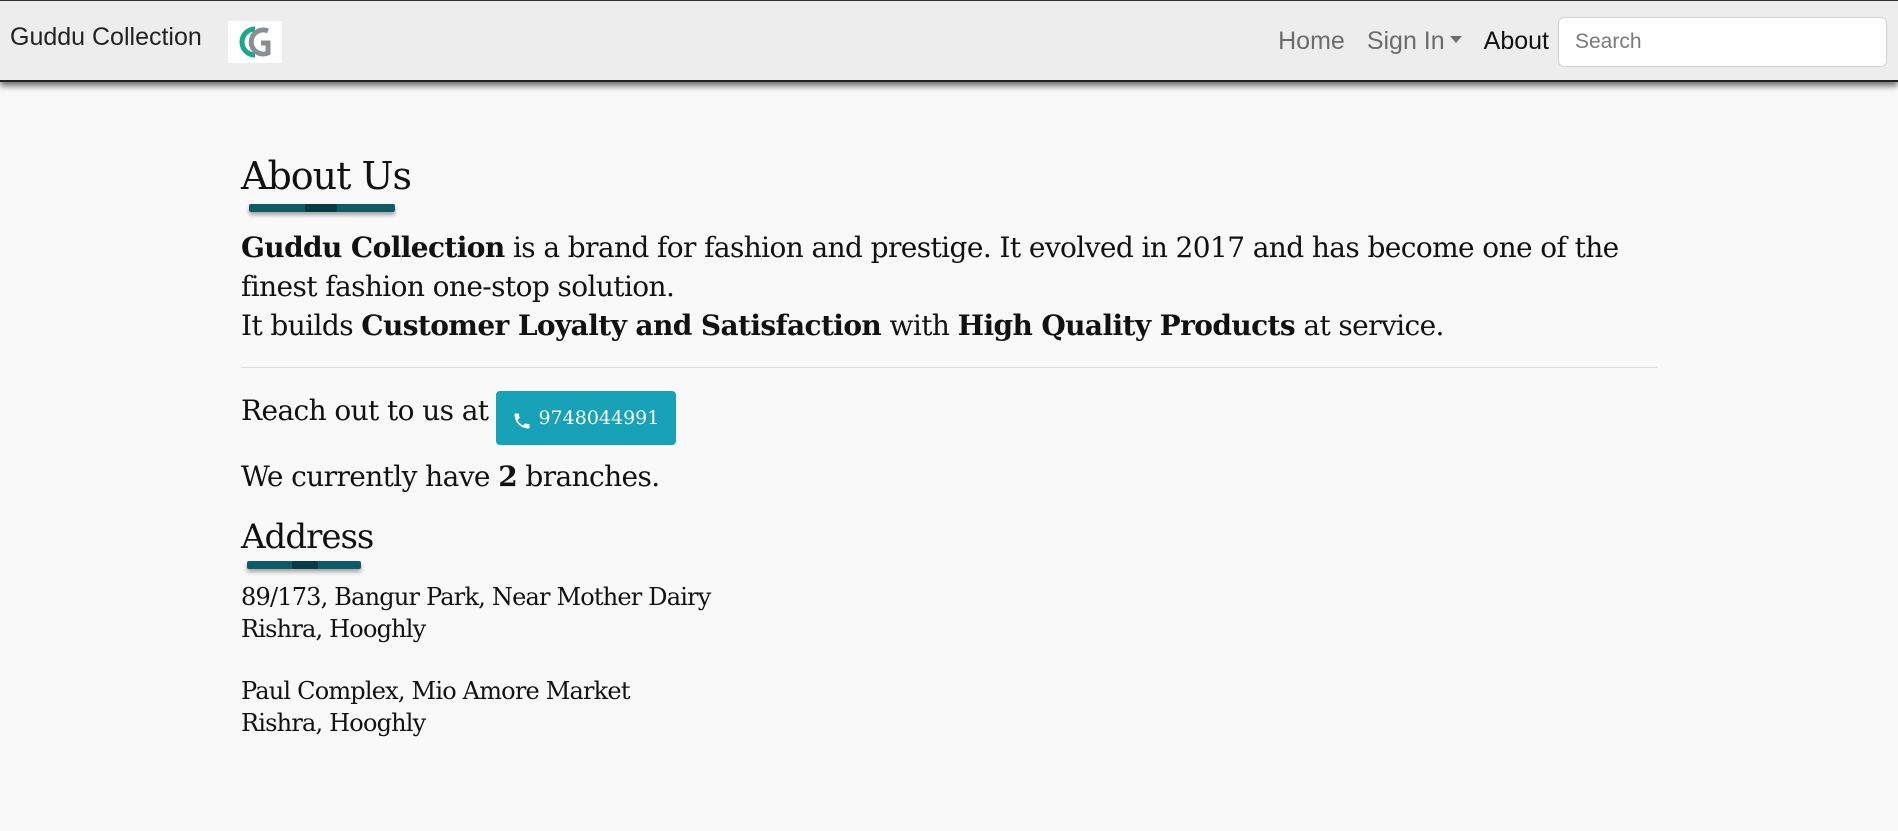 This screenshot has height=831, width=1898. I want to click on gc-logo-icon, so click(255, 42).